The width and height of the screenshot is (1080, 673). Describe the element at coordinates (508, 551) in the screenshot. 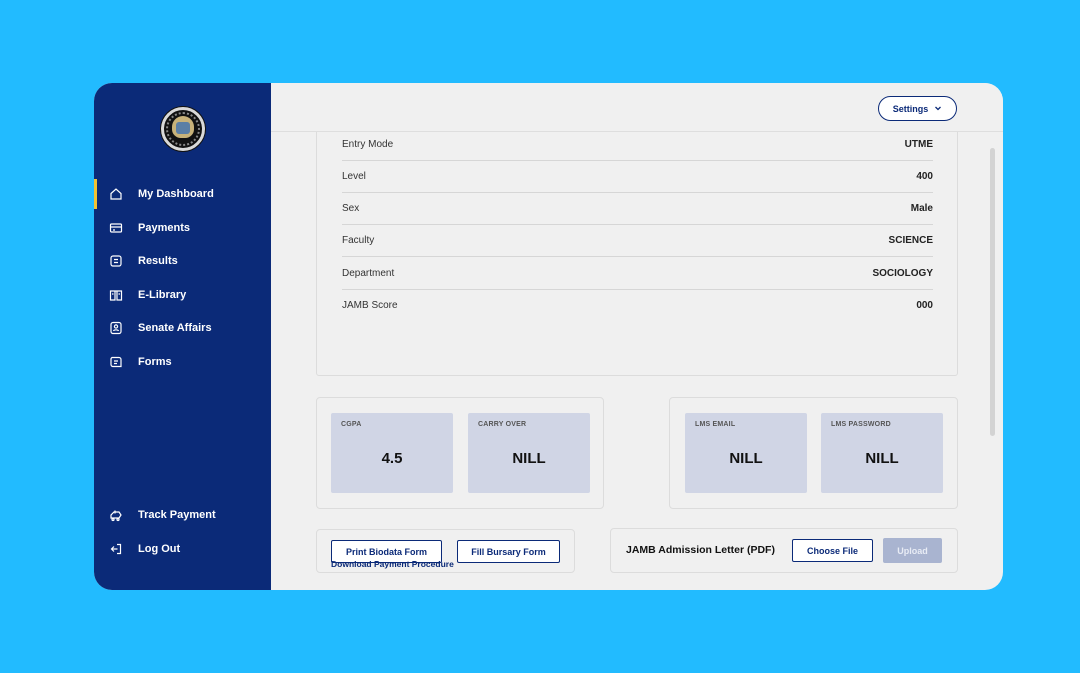

I see `fill-bursary-button: Fill Bursary Form` at that location.